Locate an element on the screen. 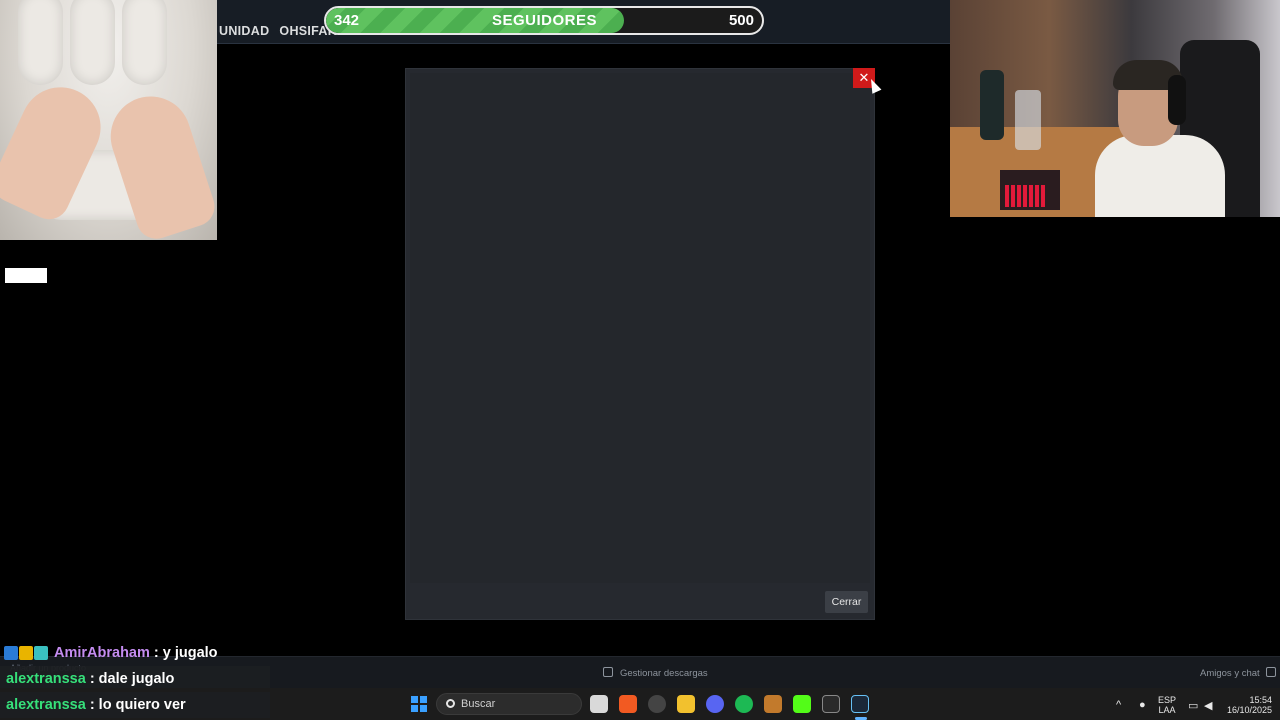  goal-label: SEGUIDORES is located at coordinates (545, 20).